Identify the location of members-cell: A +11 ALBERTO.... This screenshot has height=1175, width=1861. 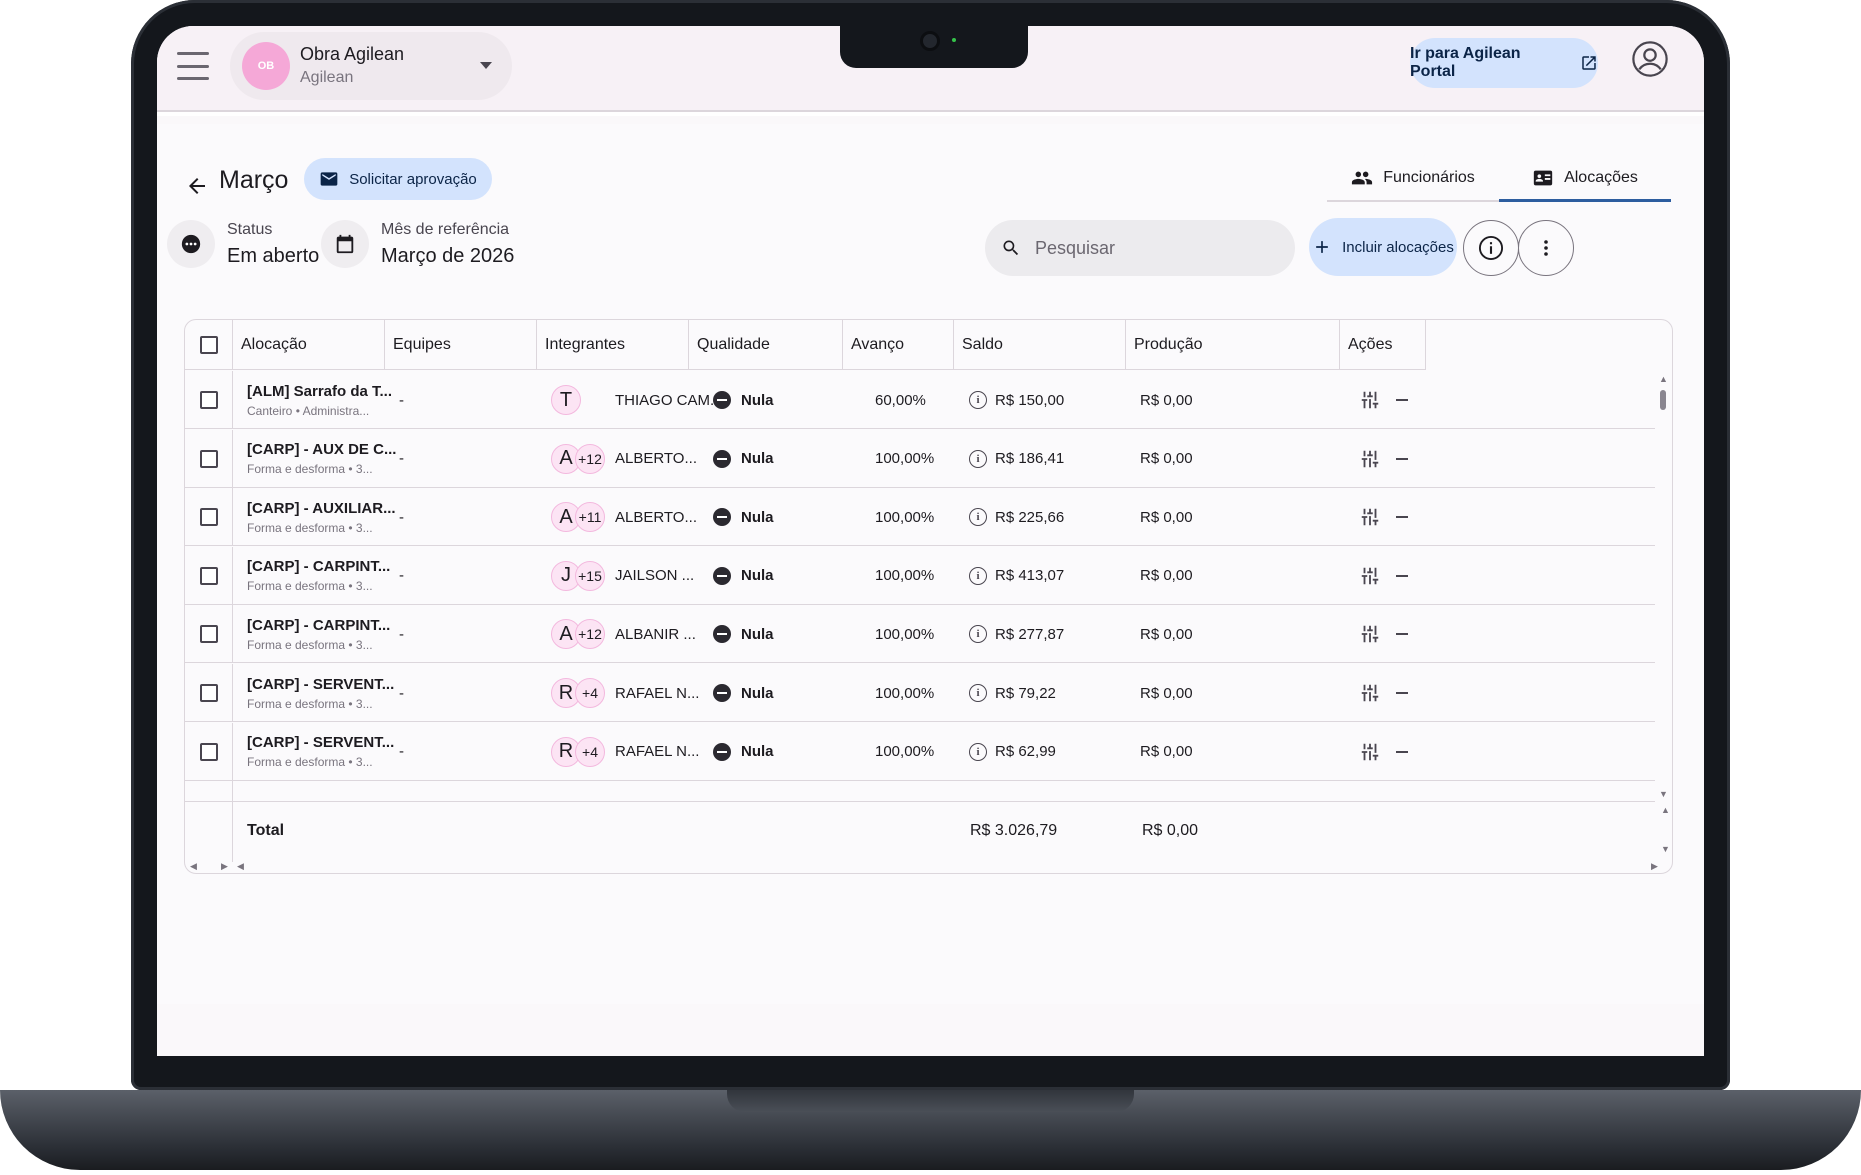
(624, 517).